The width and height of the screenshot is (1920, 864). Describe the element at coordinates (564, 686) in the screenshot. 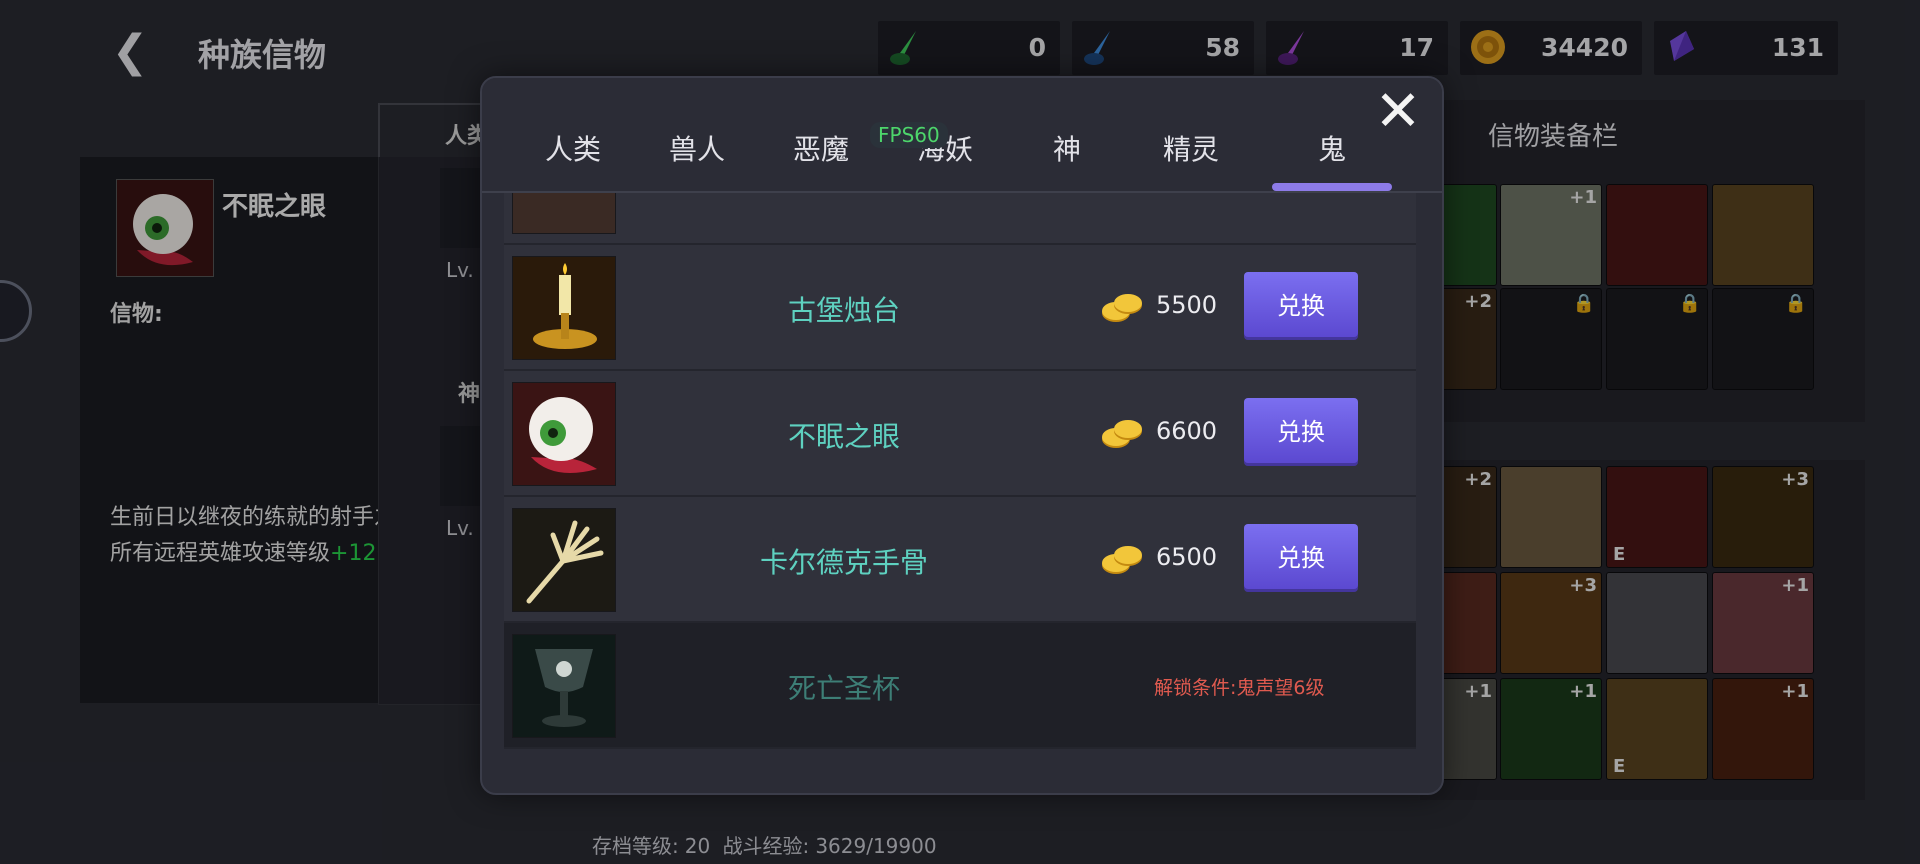

I see `death-chalice-icon` at that location.